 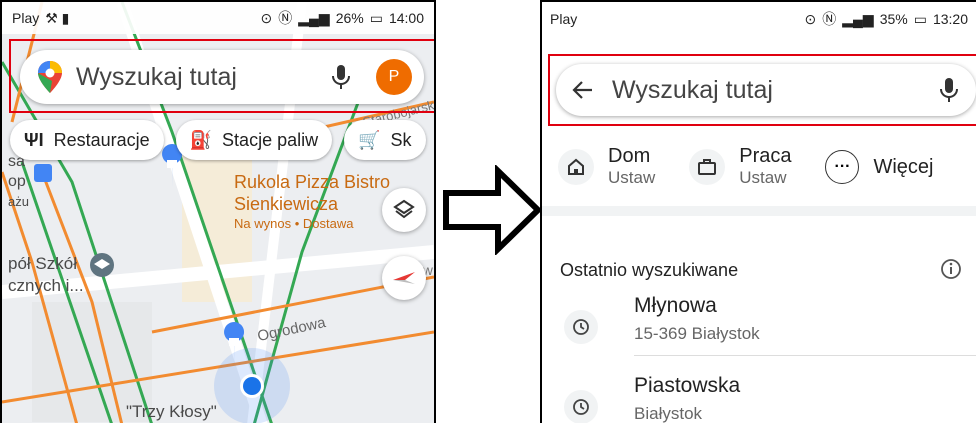 What do you see at coordinates (649, 270) in the screenshot?
I see `recent-searches-heading: Ostatnio wyszukiwane` at bounding box center [649, 270].